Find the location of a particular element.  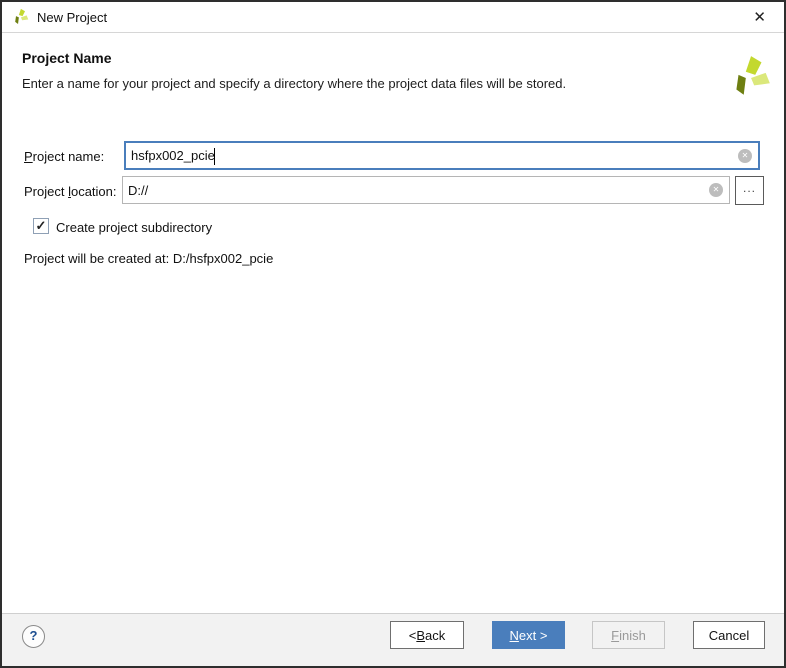

back-button: < Back is located at coordinates (427, 635).